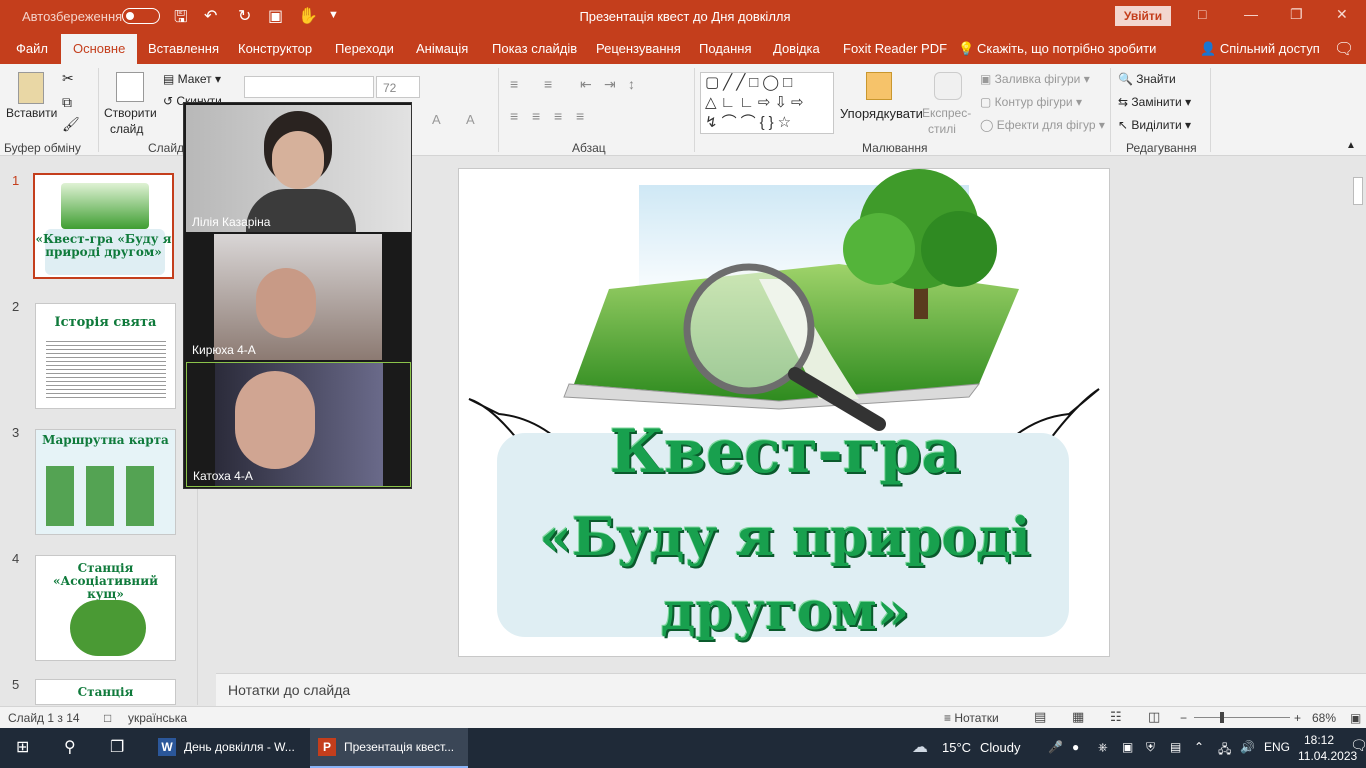  What do you see at coordinates (1358, 191) in the screenshot?
I see `scroll-thumb` at bounding box center [1358, 191].